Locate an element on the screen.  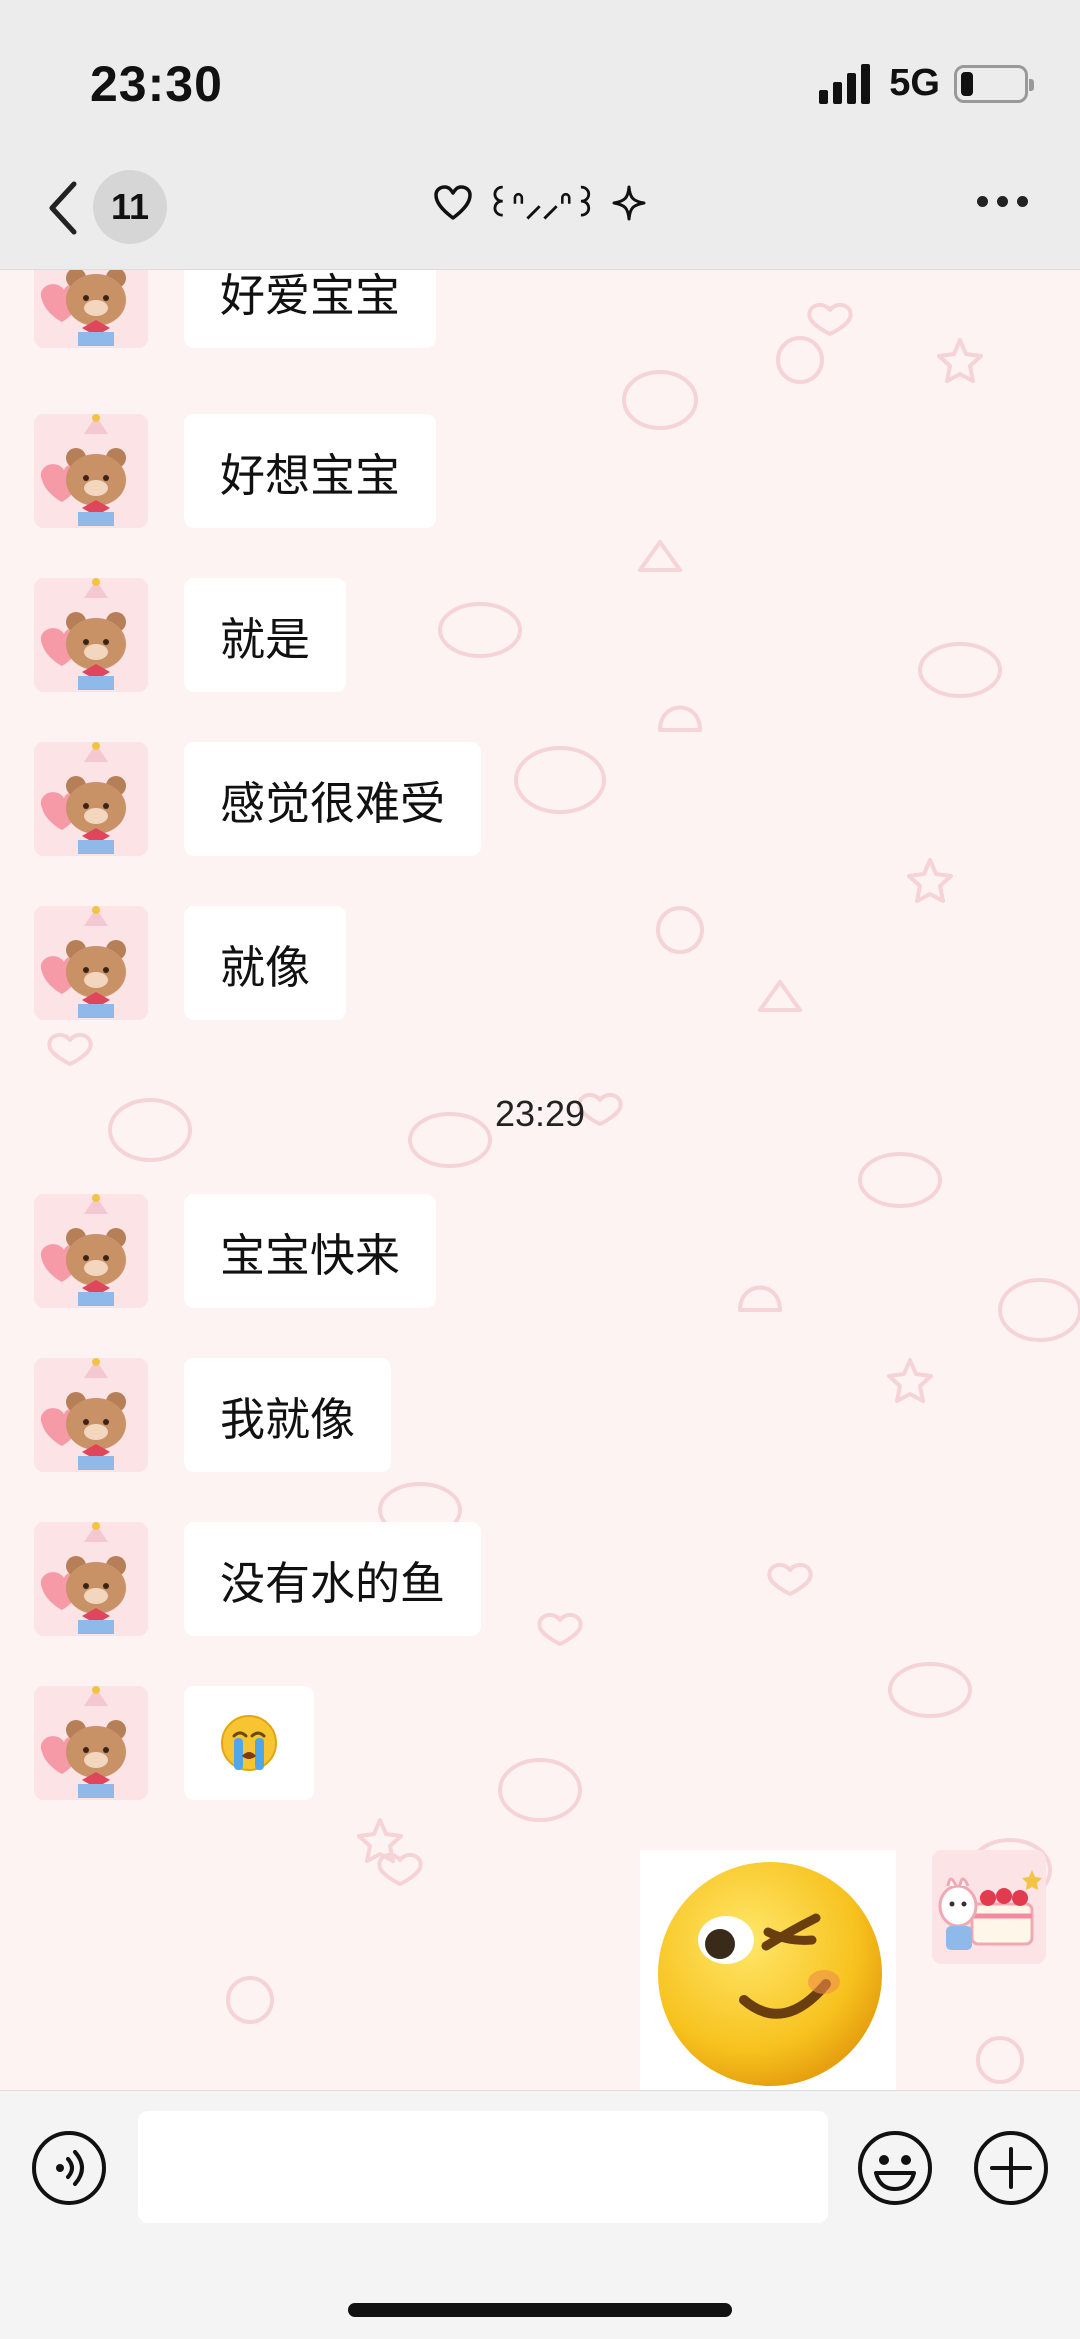
chat-title-text: ꒰ᐢ⸝⸝ᐢ꒱ is located at coordinates (542, 205).